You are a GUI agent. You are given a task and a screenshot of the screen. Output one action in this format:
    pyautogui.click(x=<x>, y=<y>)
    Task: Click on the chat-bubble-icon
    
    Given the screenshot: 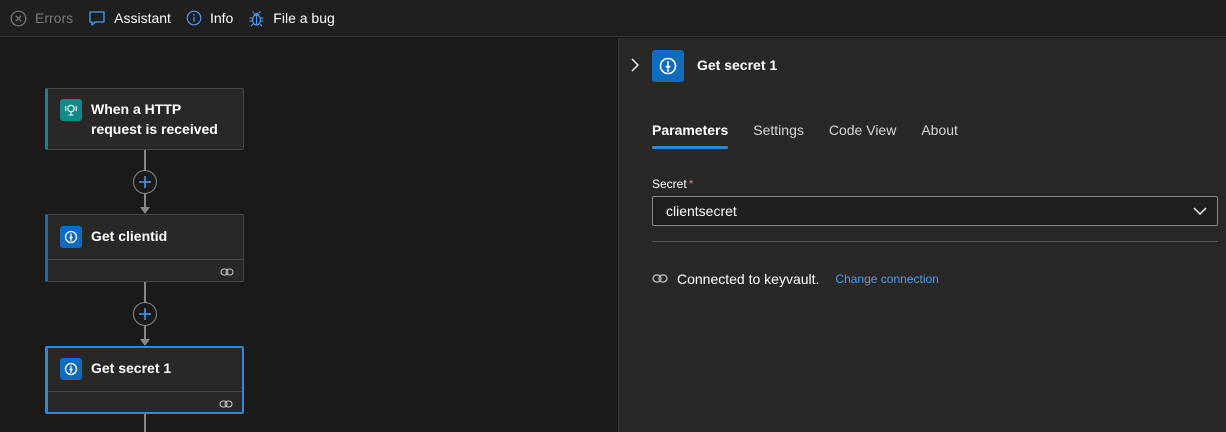 What is the action you would take?
    pyautogui.click(x=97, y=18)
    